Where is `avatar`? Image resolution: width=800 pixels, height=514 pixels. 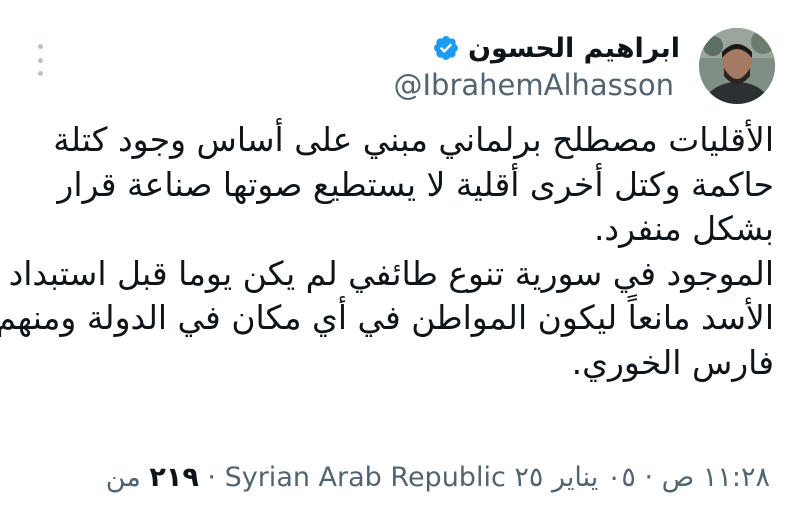
avatar is located at coordinates (737, 66).